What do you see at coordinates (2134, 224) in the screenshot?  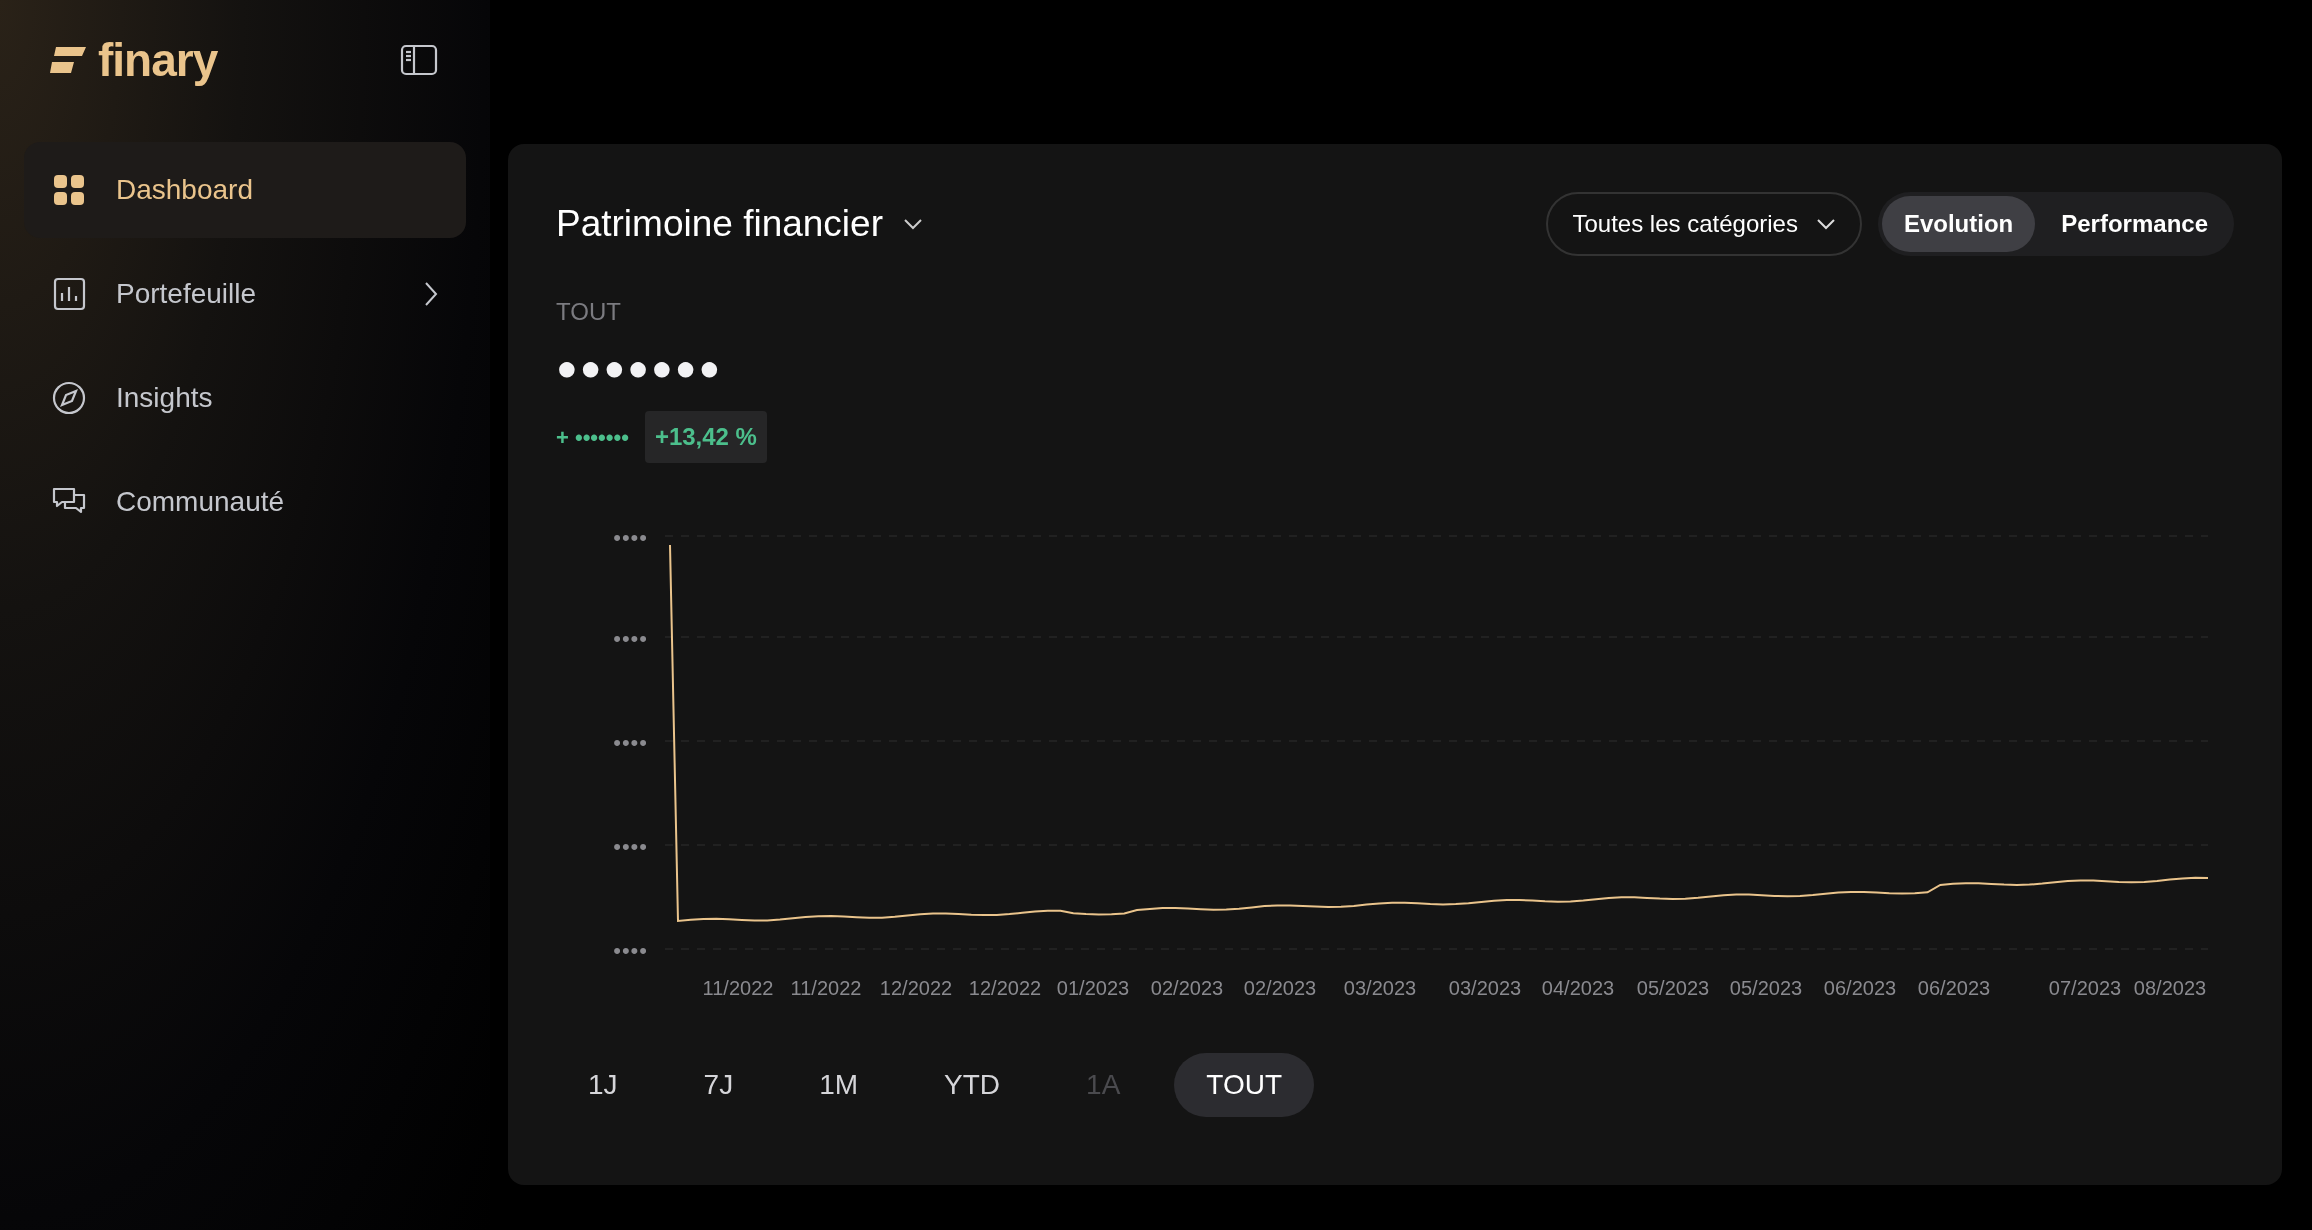 I see `view-tab: Performance` at bounding box center [2134, 224].